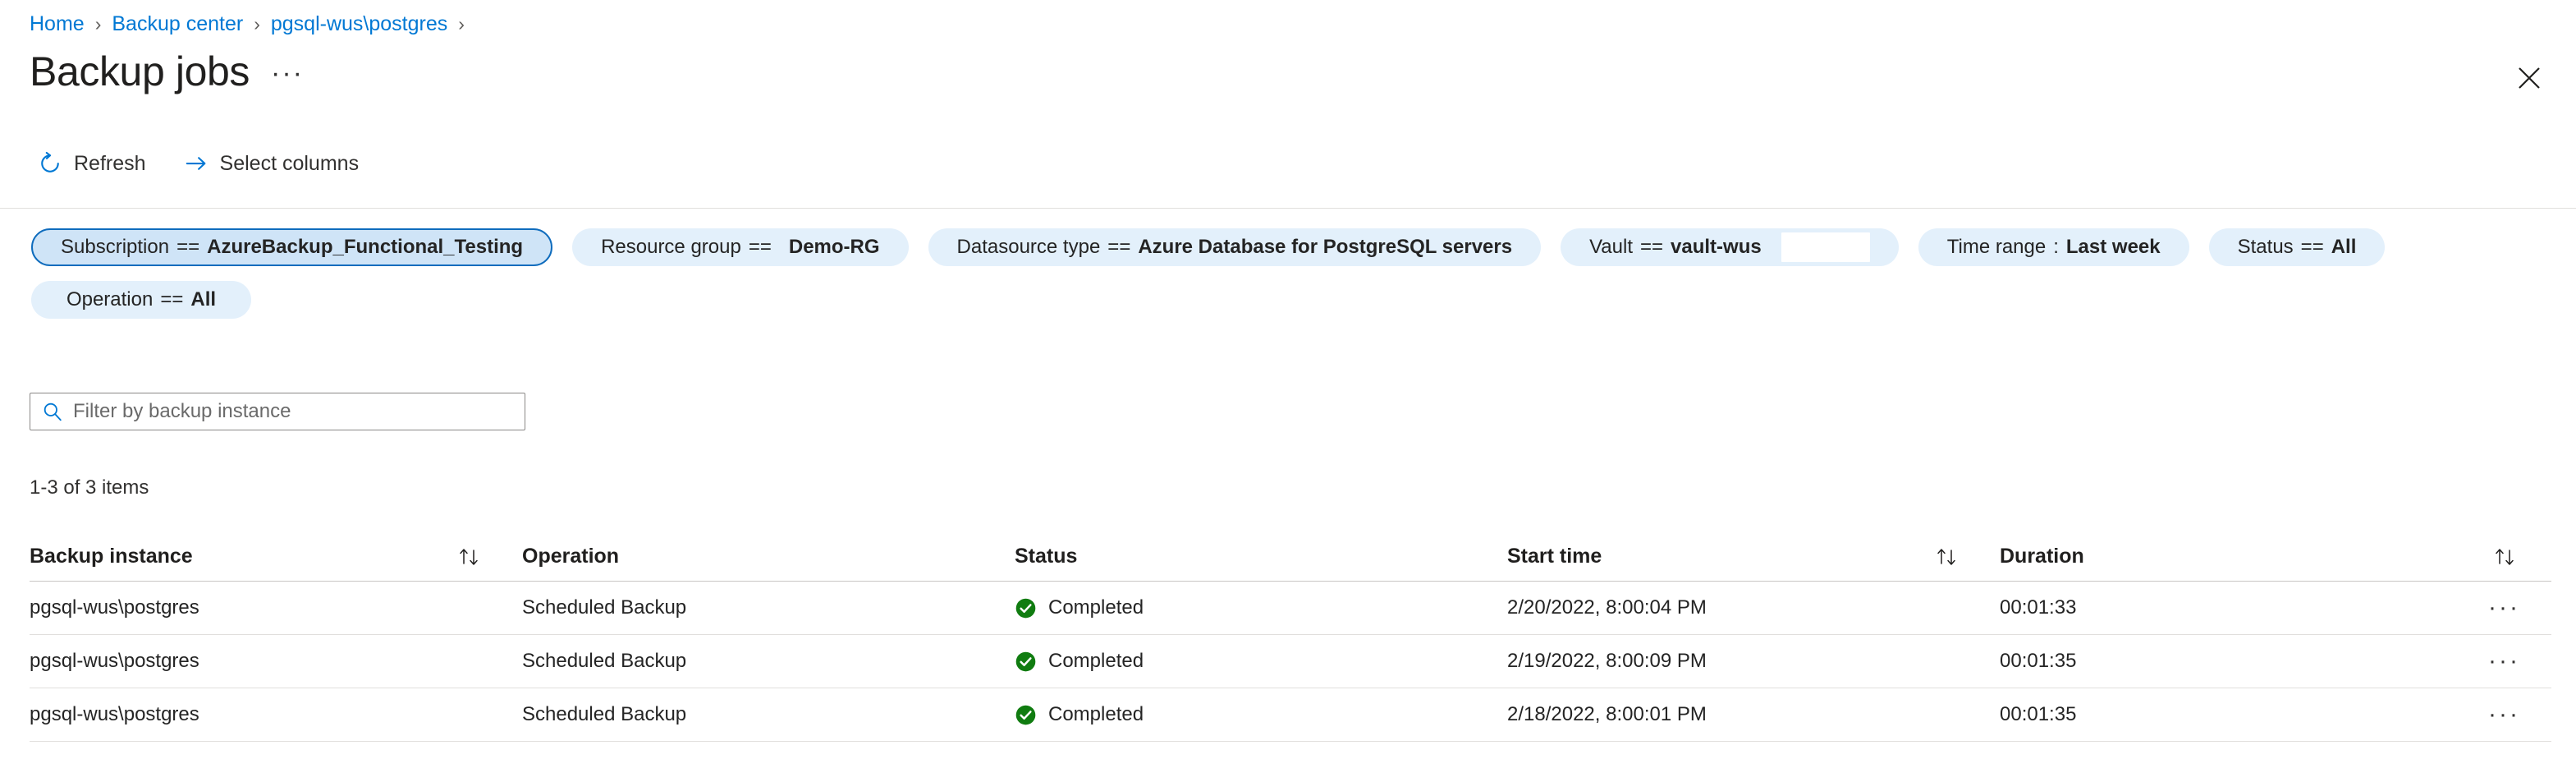  I want to click on filter-pill-time-range: Time range : Last week, so click(2053, 247).